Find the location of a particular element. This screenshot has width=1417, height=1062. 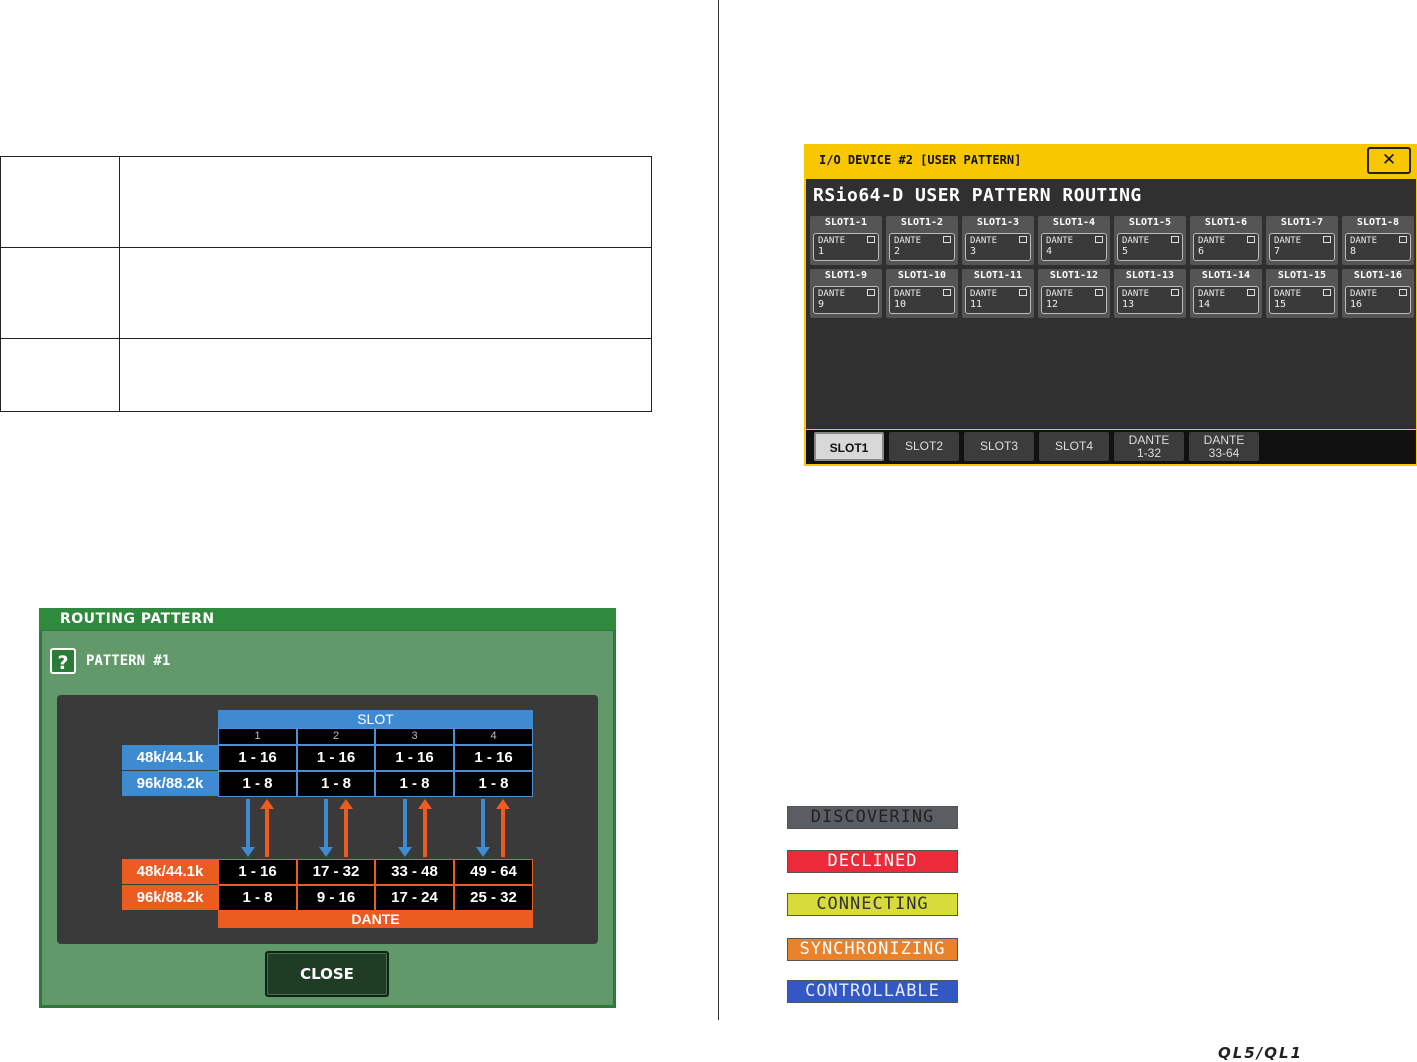

slot-cell: SLOT1-10 DANTE 10 is located at coordinates (922, 293).